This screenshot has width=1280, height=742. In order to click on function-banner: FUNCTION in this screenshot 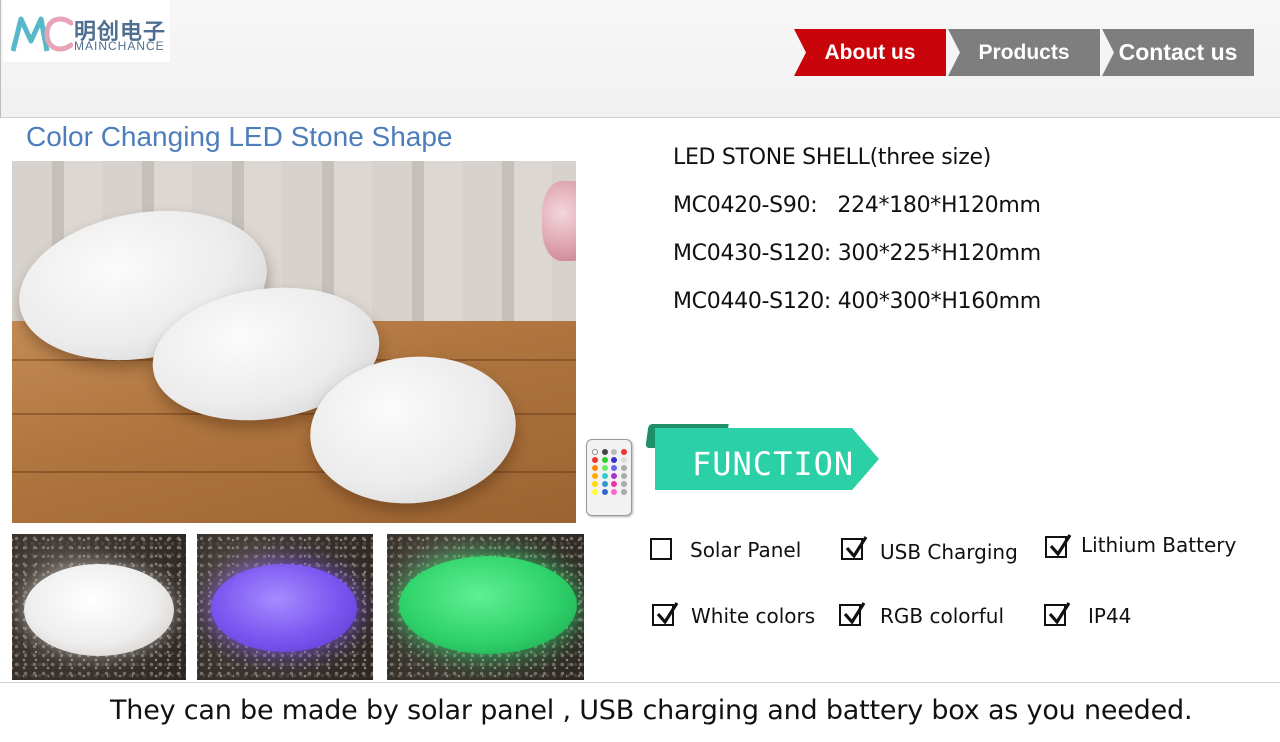, I will do `click(762, 457)`.